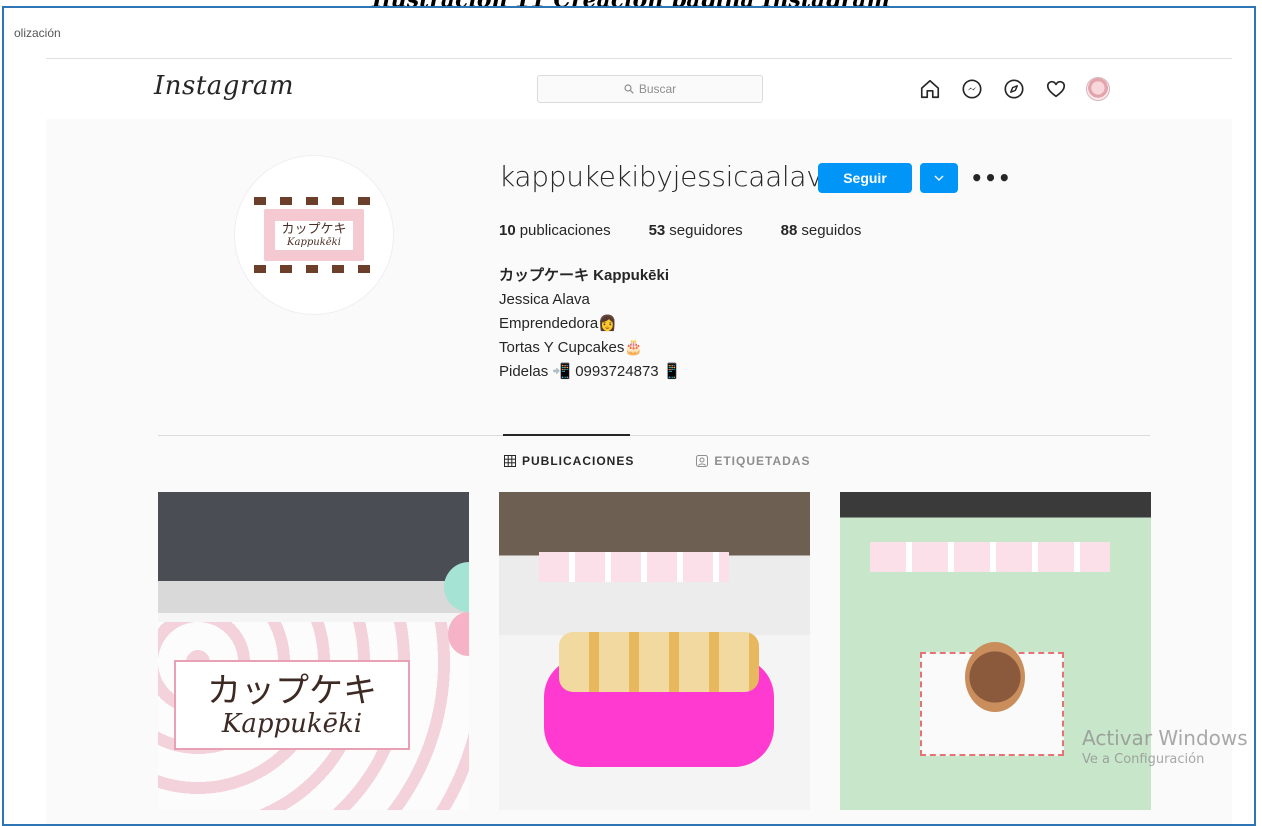 The image size is (1262, 826). I want to click on bio-line: Emprendedora👩, so click(558, 323).